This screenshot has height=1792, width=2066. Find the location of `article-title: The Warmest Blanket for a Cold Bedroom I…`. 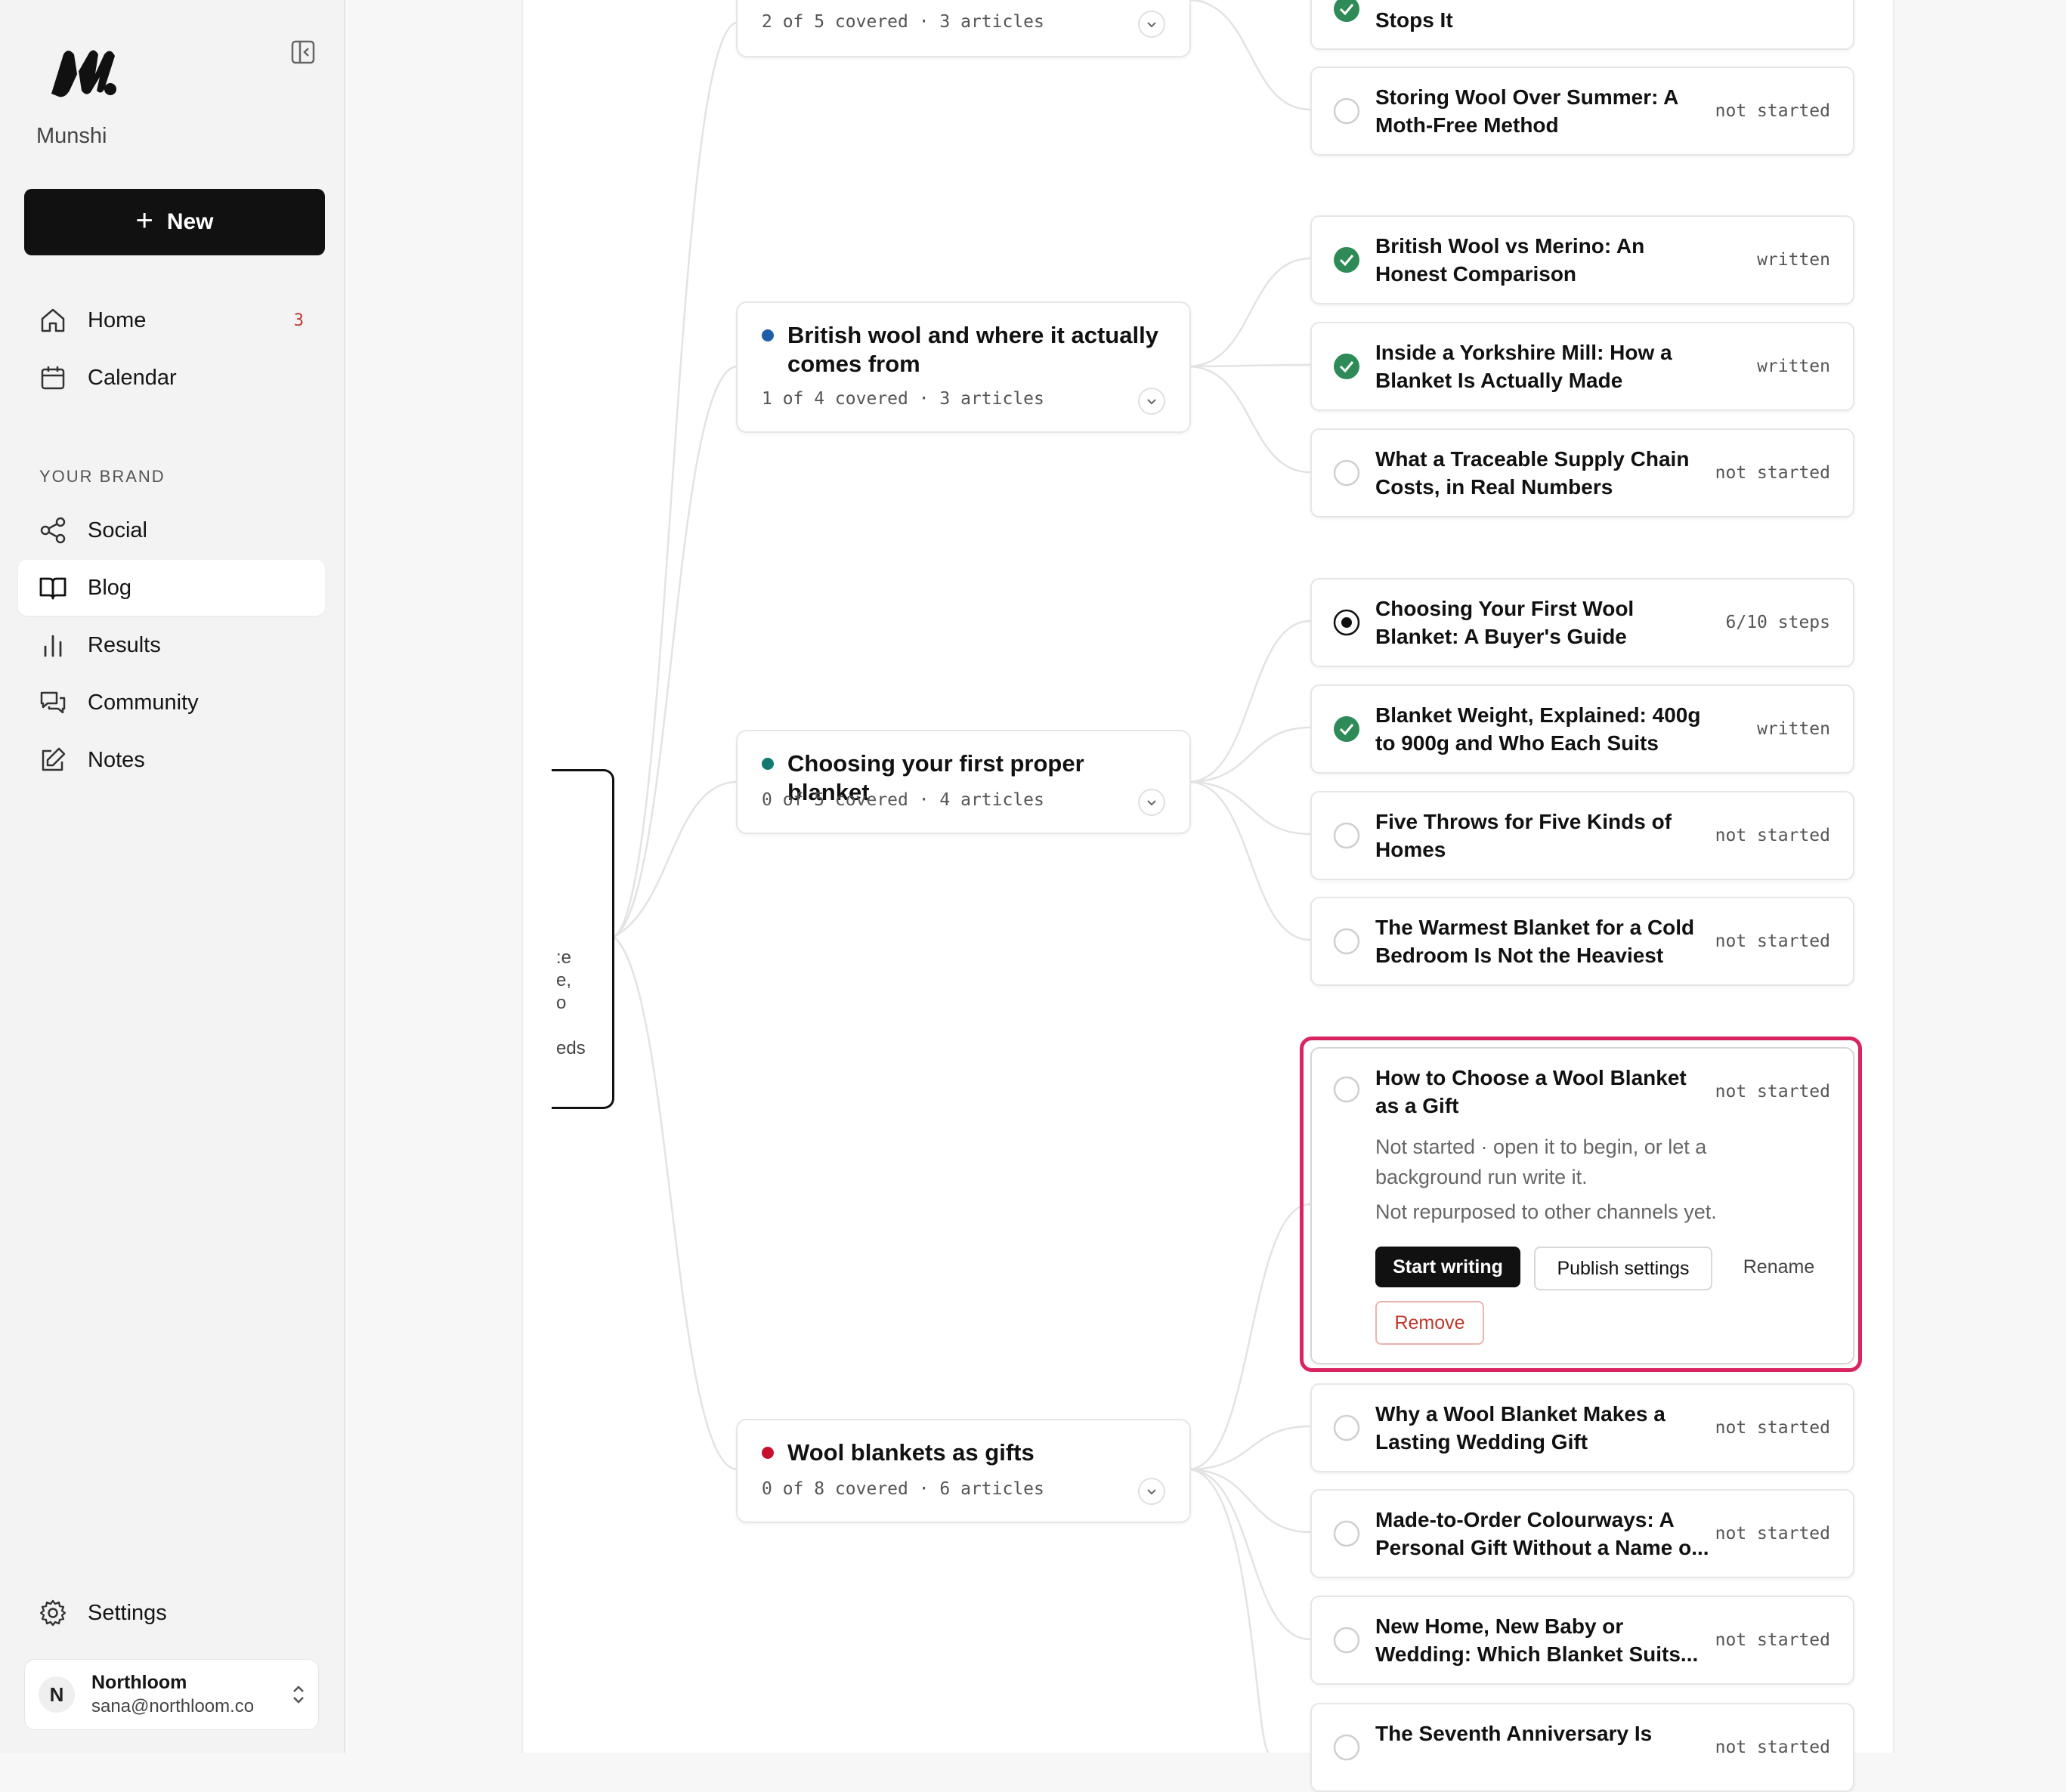

article-title: The Warmest Blanket for a Cold Bedroom I… is located at coordinates (1535, 941).